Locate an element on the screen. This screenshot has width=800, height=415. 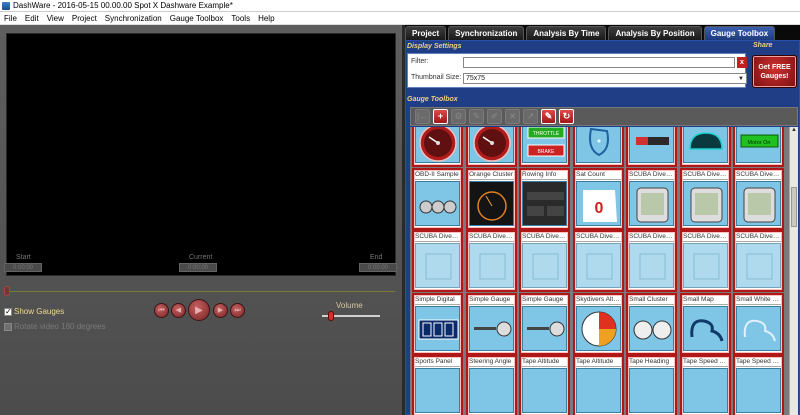
menu-project: Project is located at coordinates (84, 18).